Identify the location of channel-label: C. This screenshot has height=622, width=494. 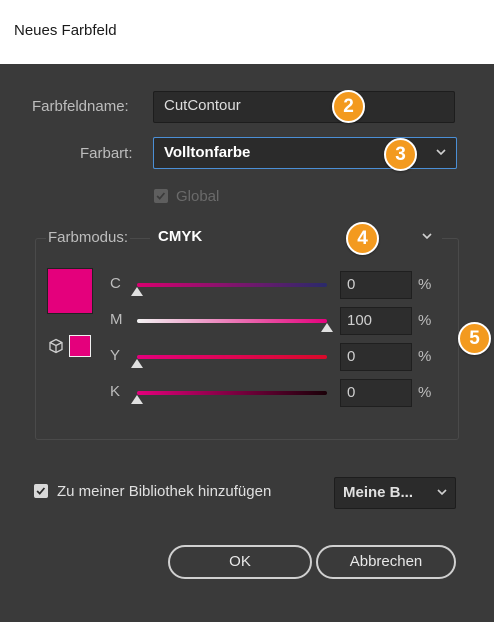
(115, 283).